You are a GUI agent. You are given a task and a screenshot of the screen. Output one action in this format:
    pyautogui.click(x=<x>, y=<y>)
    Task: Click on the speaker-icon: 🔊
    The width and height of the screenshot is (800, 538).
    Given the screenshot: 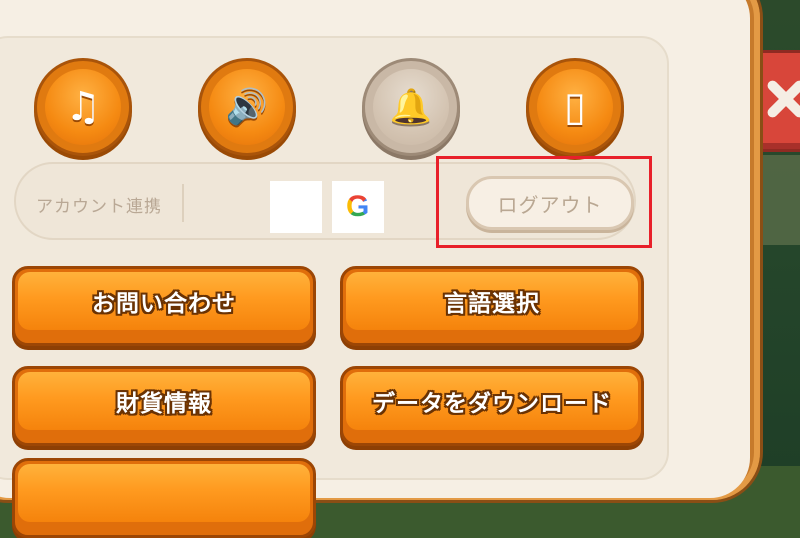 What is the action you would take?
    pyautogui.click(x=247, y=107)
    